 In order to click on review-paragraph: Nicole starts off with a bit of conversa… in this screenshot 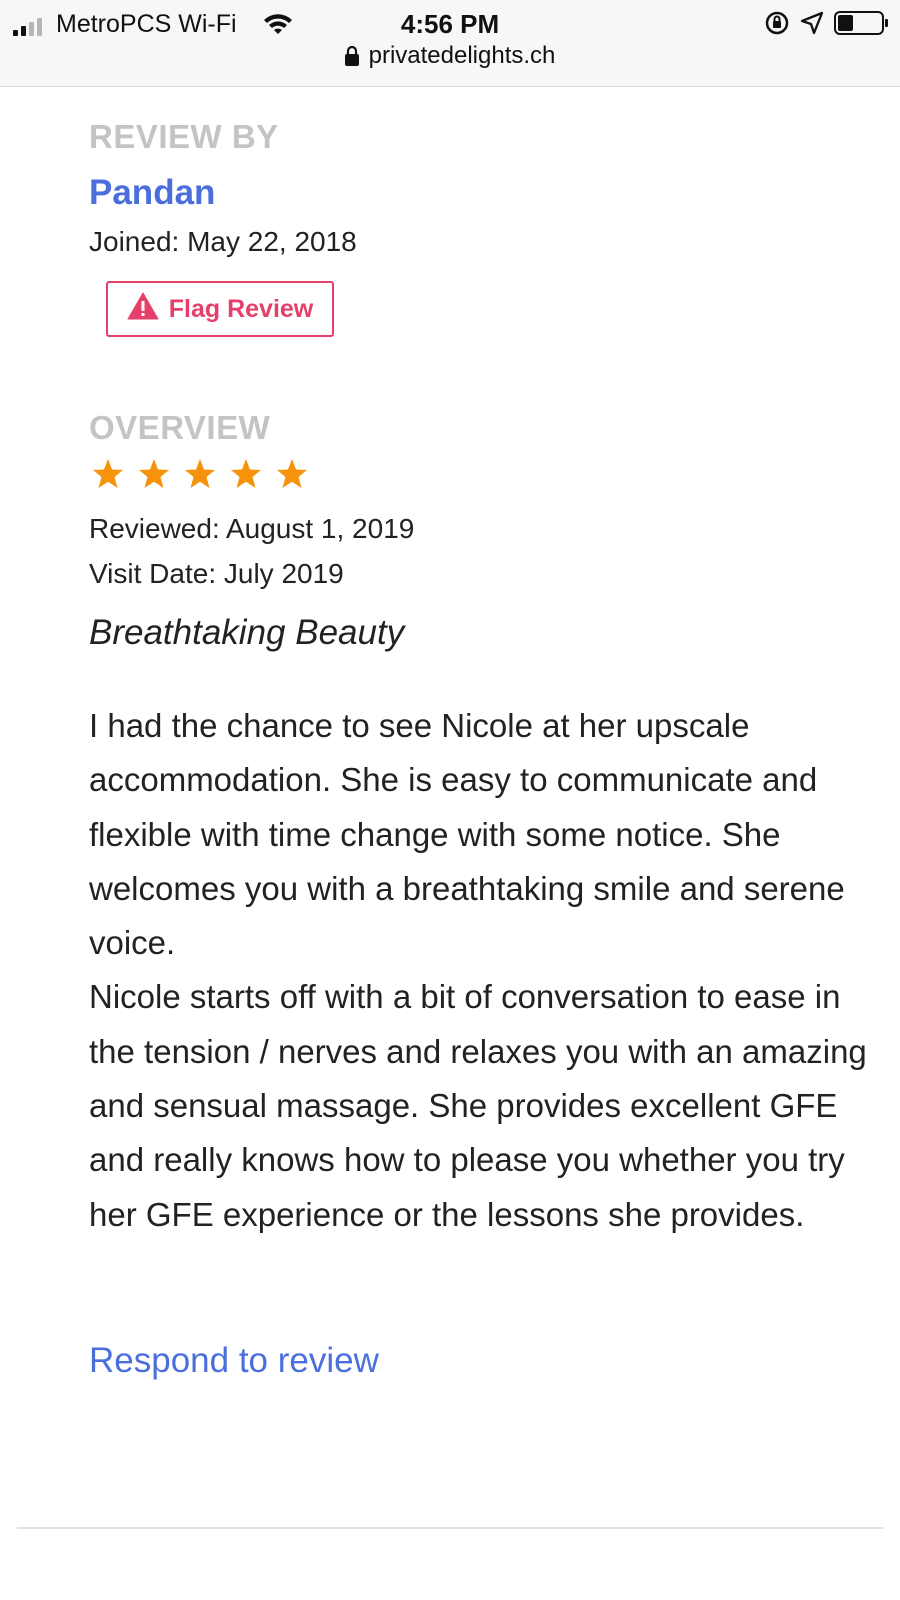, I will do `click(478, 1105)`.